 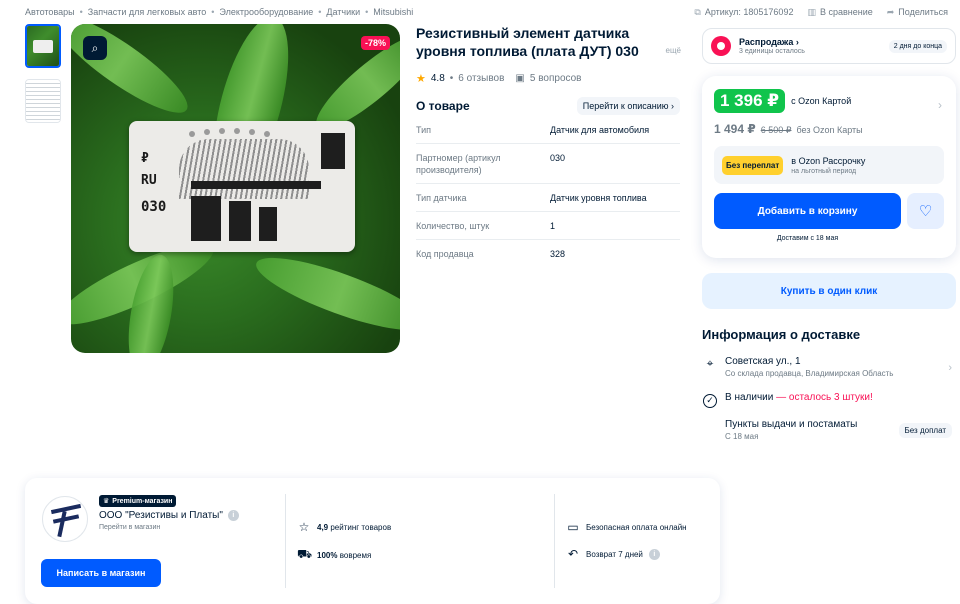 What do you see at coordinates (138, 501) in the screenshot?
I see `premium-badge: ♛ Premium-магазин` at bounding box center [138, 501].